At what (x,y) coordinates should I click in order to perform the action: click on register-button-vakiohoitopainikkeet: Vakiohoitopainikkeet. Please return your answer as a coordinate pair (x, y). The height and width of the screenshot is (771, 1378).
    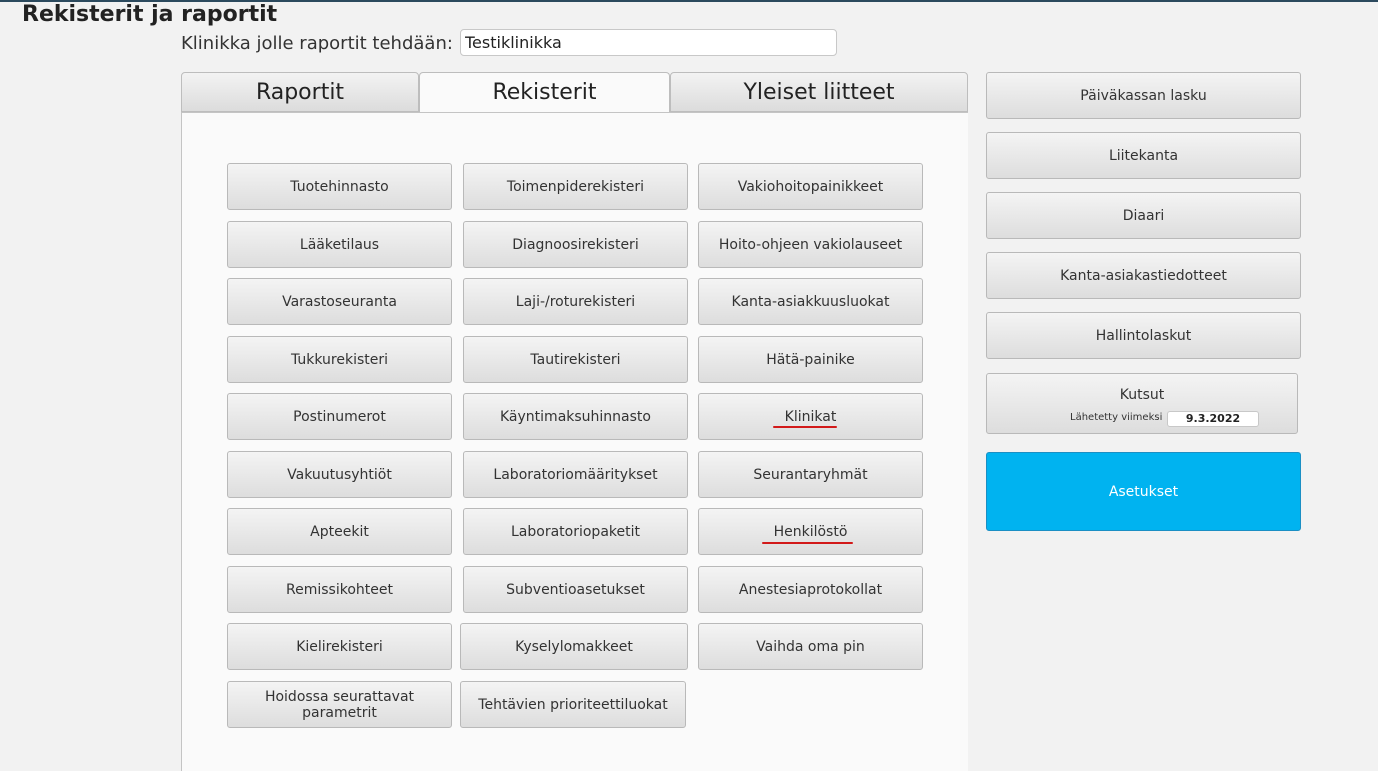
    Looking at the image, I should click on (810, 186).